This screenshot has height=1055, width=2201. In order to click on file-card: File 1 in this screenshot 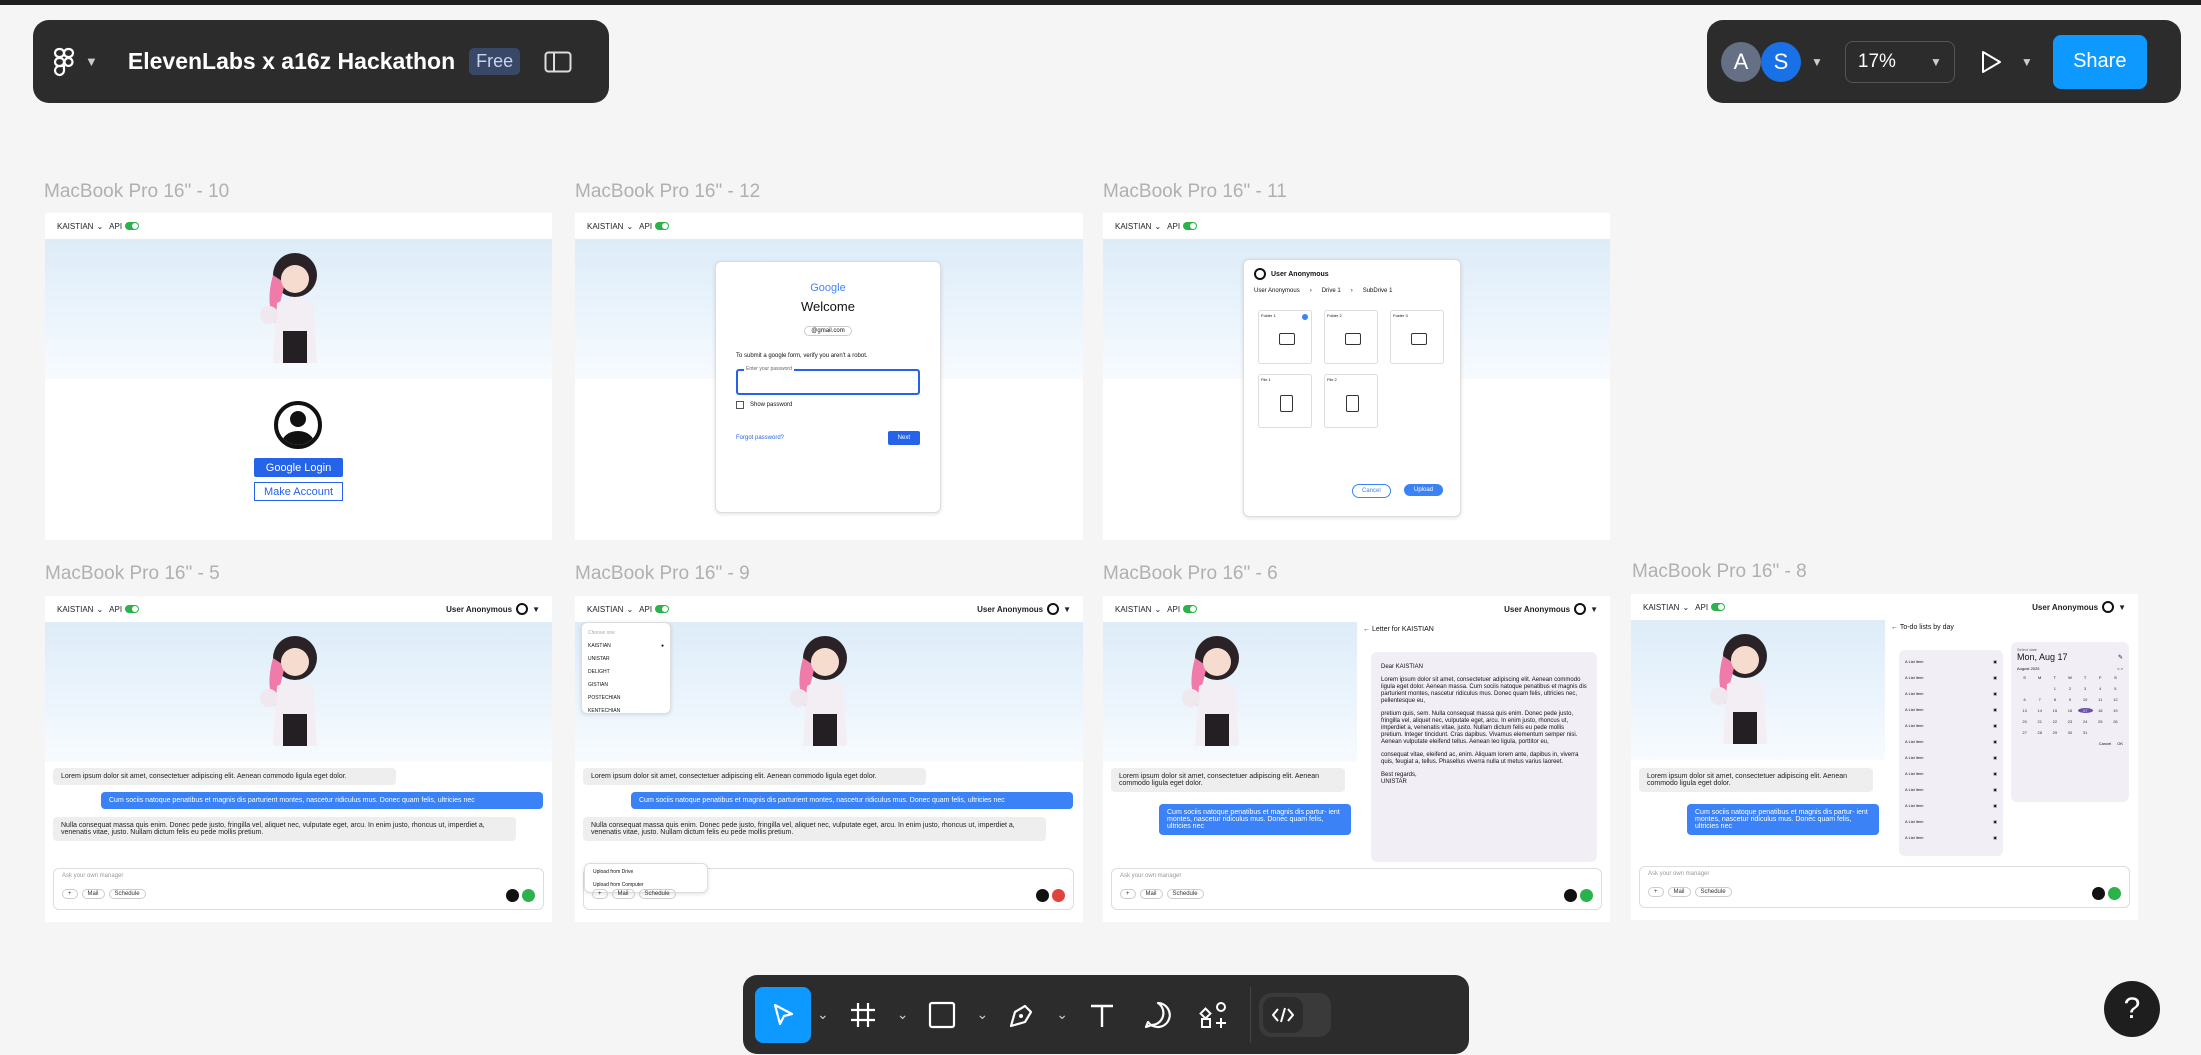, I will do `click(1285, 401)`.